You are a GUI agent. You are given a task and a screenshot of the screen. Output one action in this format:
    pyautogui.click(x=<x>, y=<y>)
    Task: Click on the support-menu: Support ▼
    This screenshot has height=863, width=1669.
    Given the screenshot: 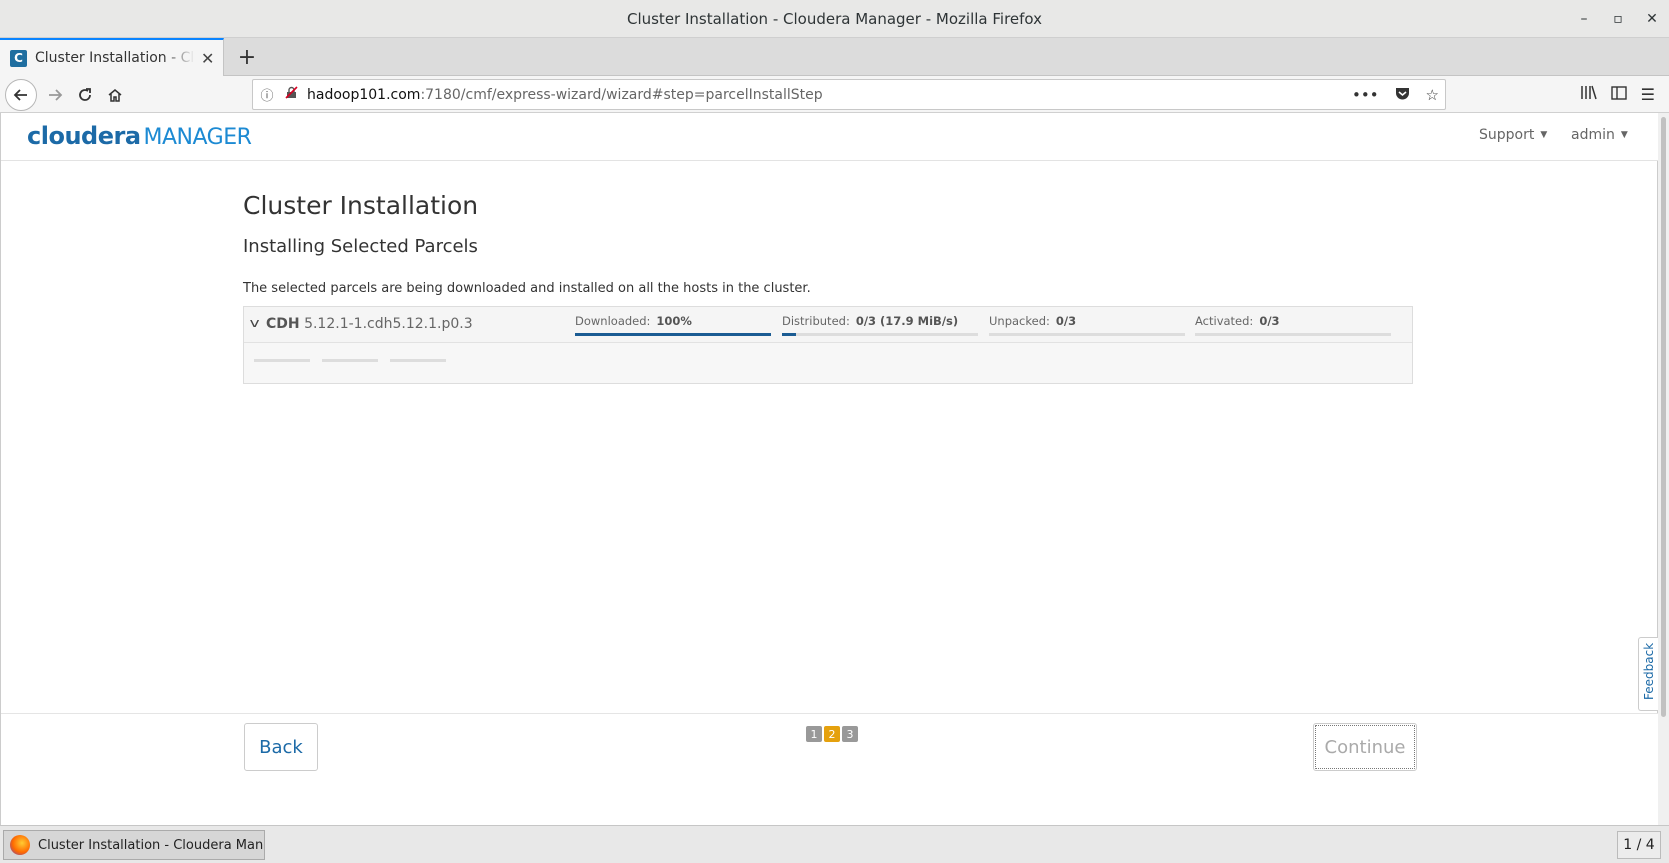 What is the action you would take?
    pyautogui.click(x=1513, y=135)
    